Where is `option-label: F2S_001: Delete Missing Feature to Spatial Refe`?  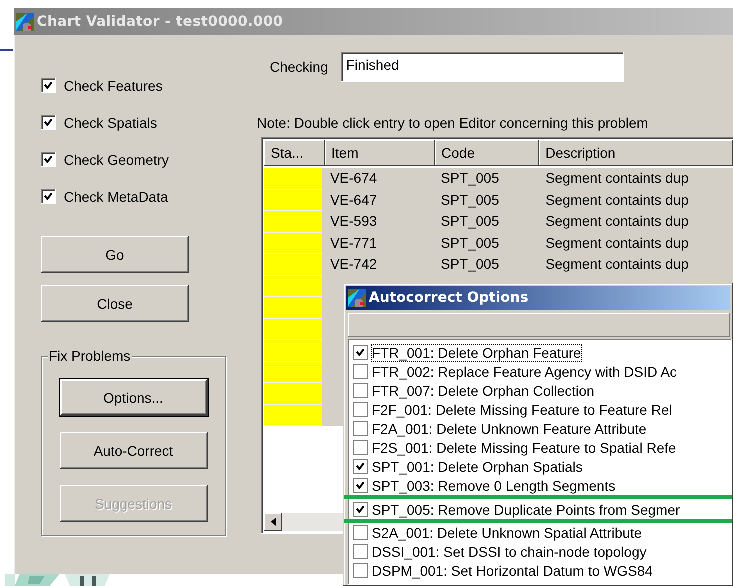
option-label: F2S_001: Delete Missing Feature to Spatial Refe is located at coordinates (524, 448).